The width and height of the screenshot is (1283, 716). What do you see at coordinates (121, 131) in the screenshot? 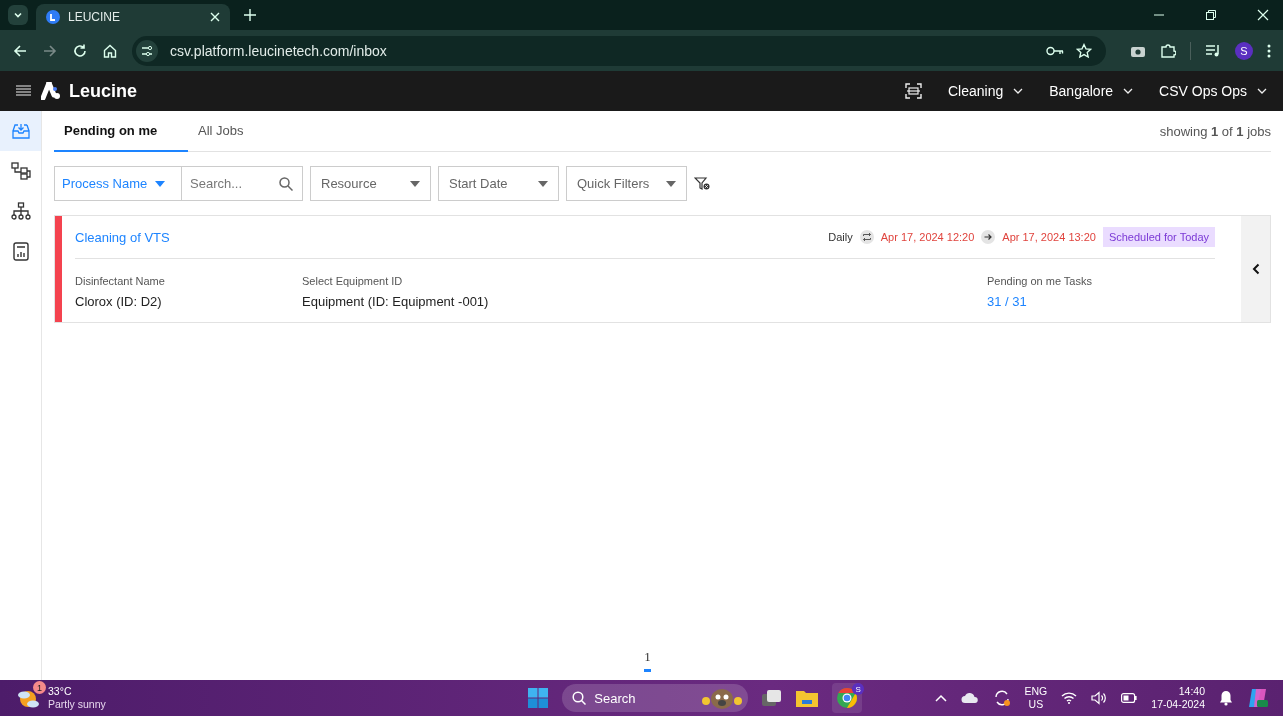
I see `tab: Pending on me` at bounding box center [121, 131].